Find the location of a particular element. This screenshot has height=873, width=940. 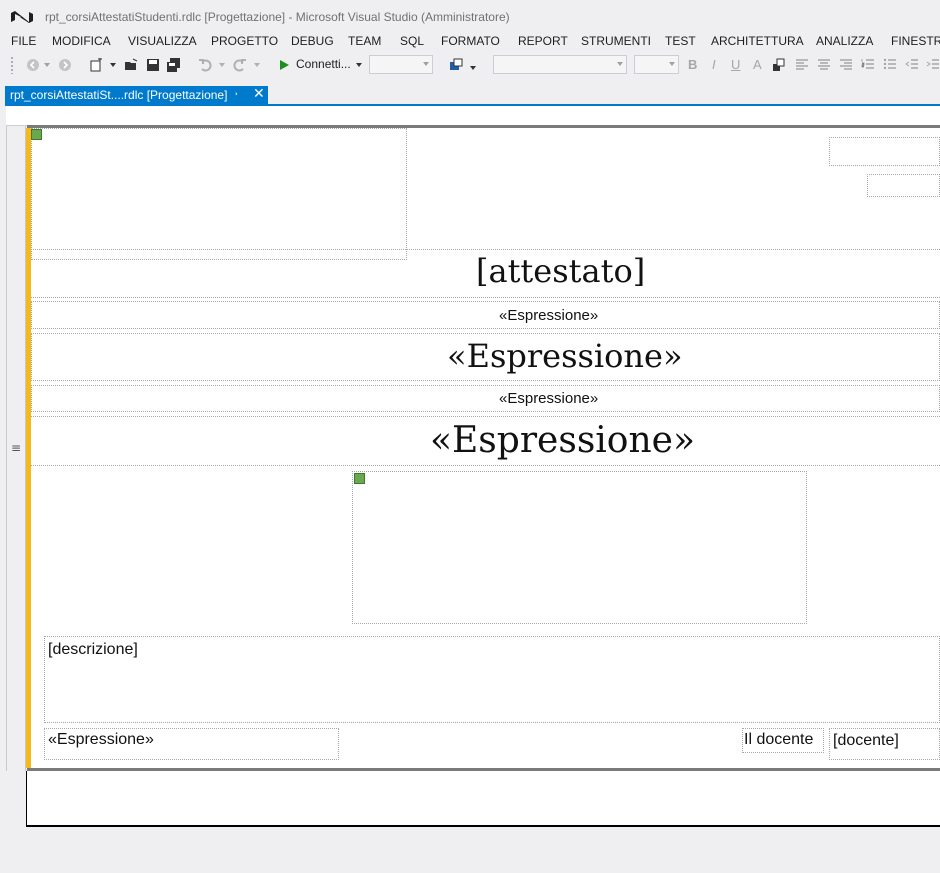

new-project-icon is located at coordinates (96, 65).